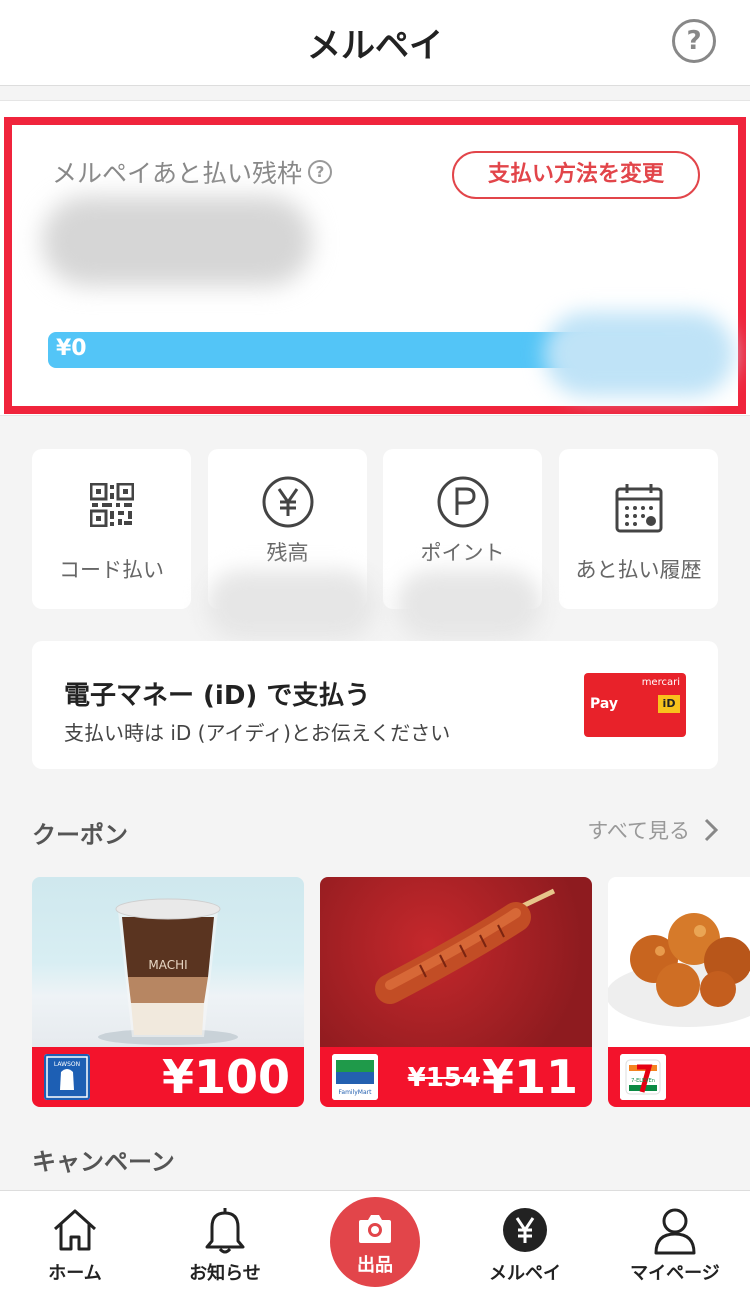 The image size is (750, 1290). I want to click on limit-label-text: メルペイあと払い残枠, so click(177, 173).